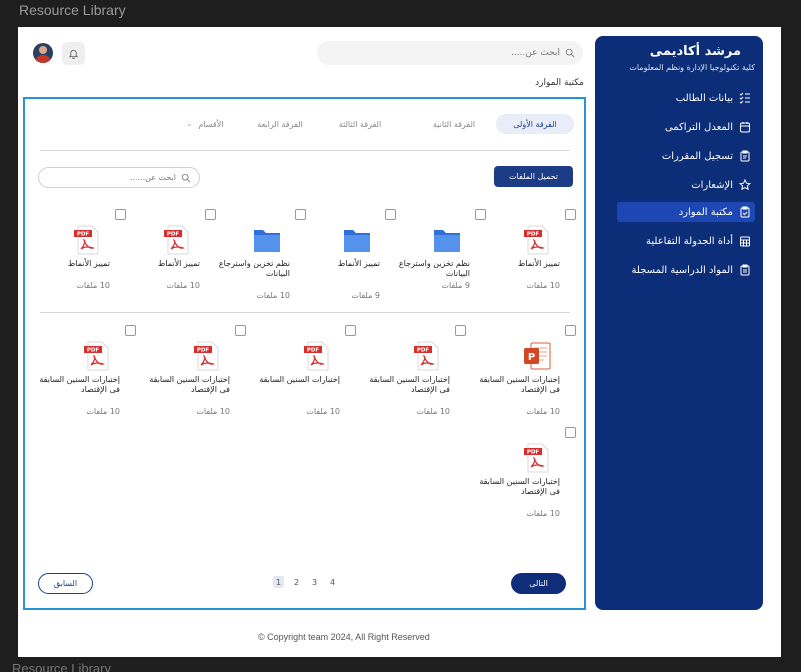 Image resolution: width=801 pixels, height=672 pixels. What do you see at coordinates (531, 357) in the screenshot?
I see `svg-text: P` at bounding box center [531, 357].